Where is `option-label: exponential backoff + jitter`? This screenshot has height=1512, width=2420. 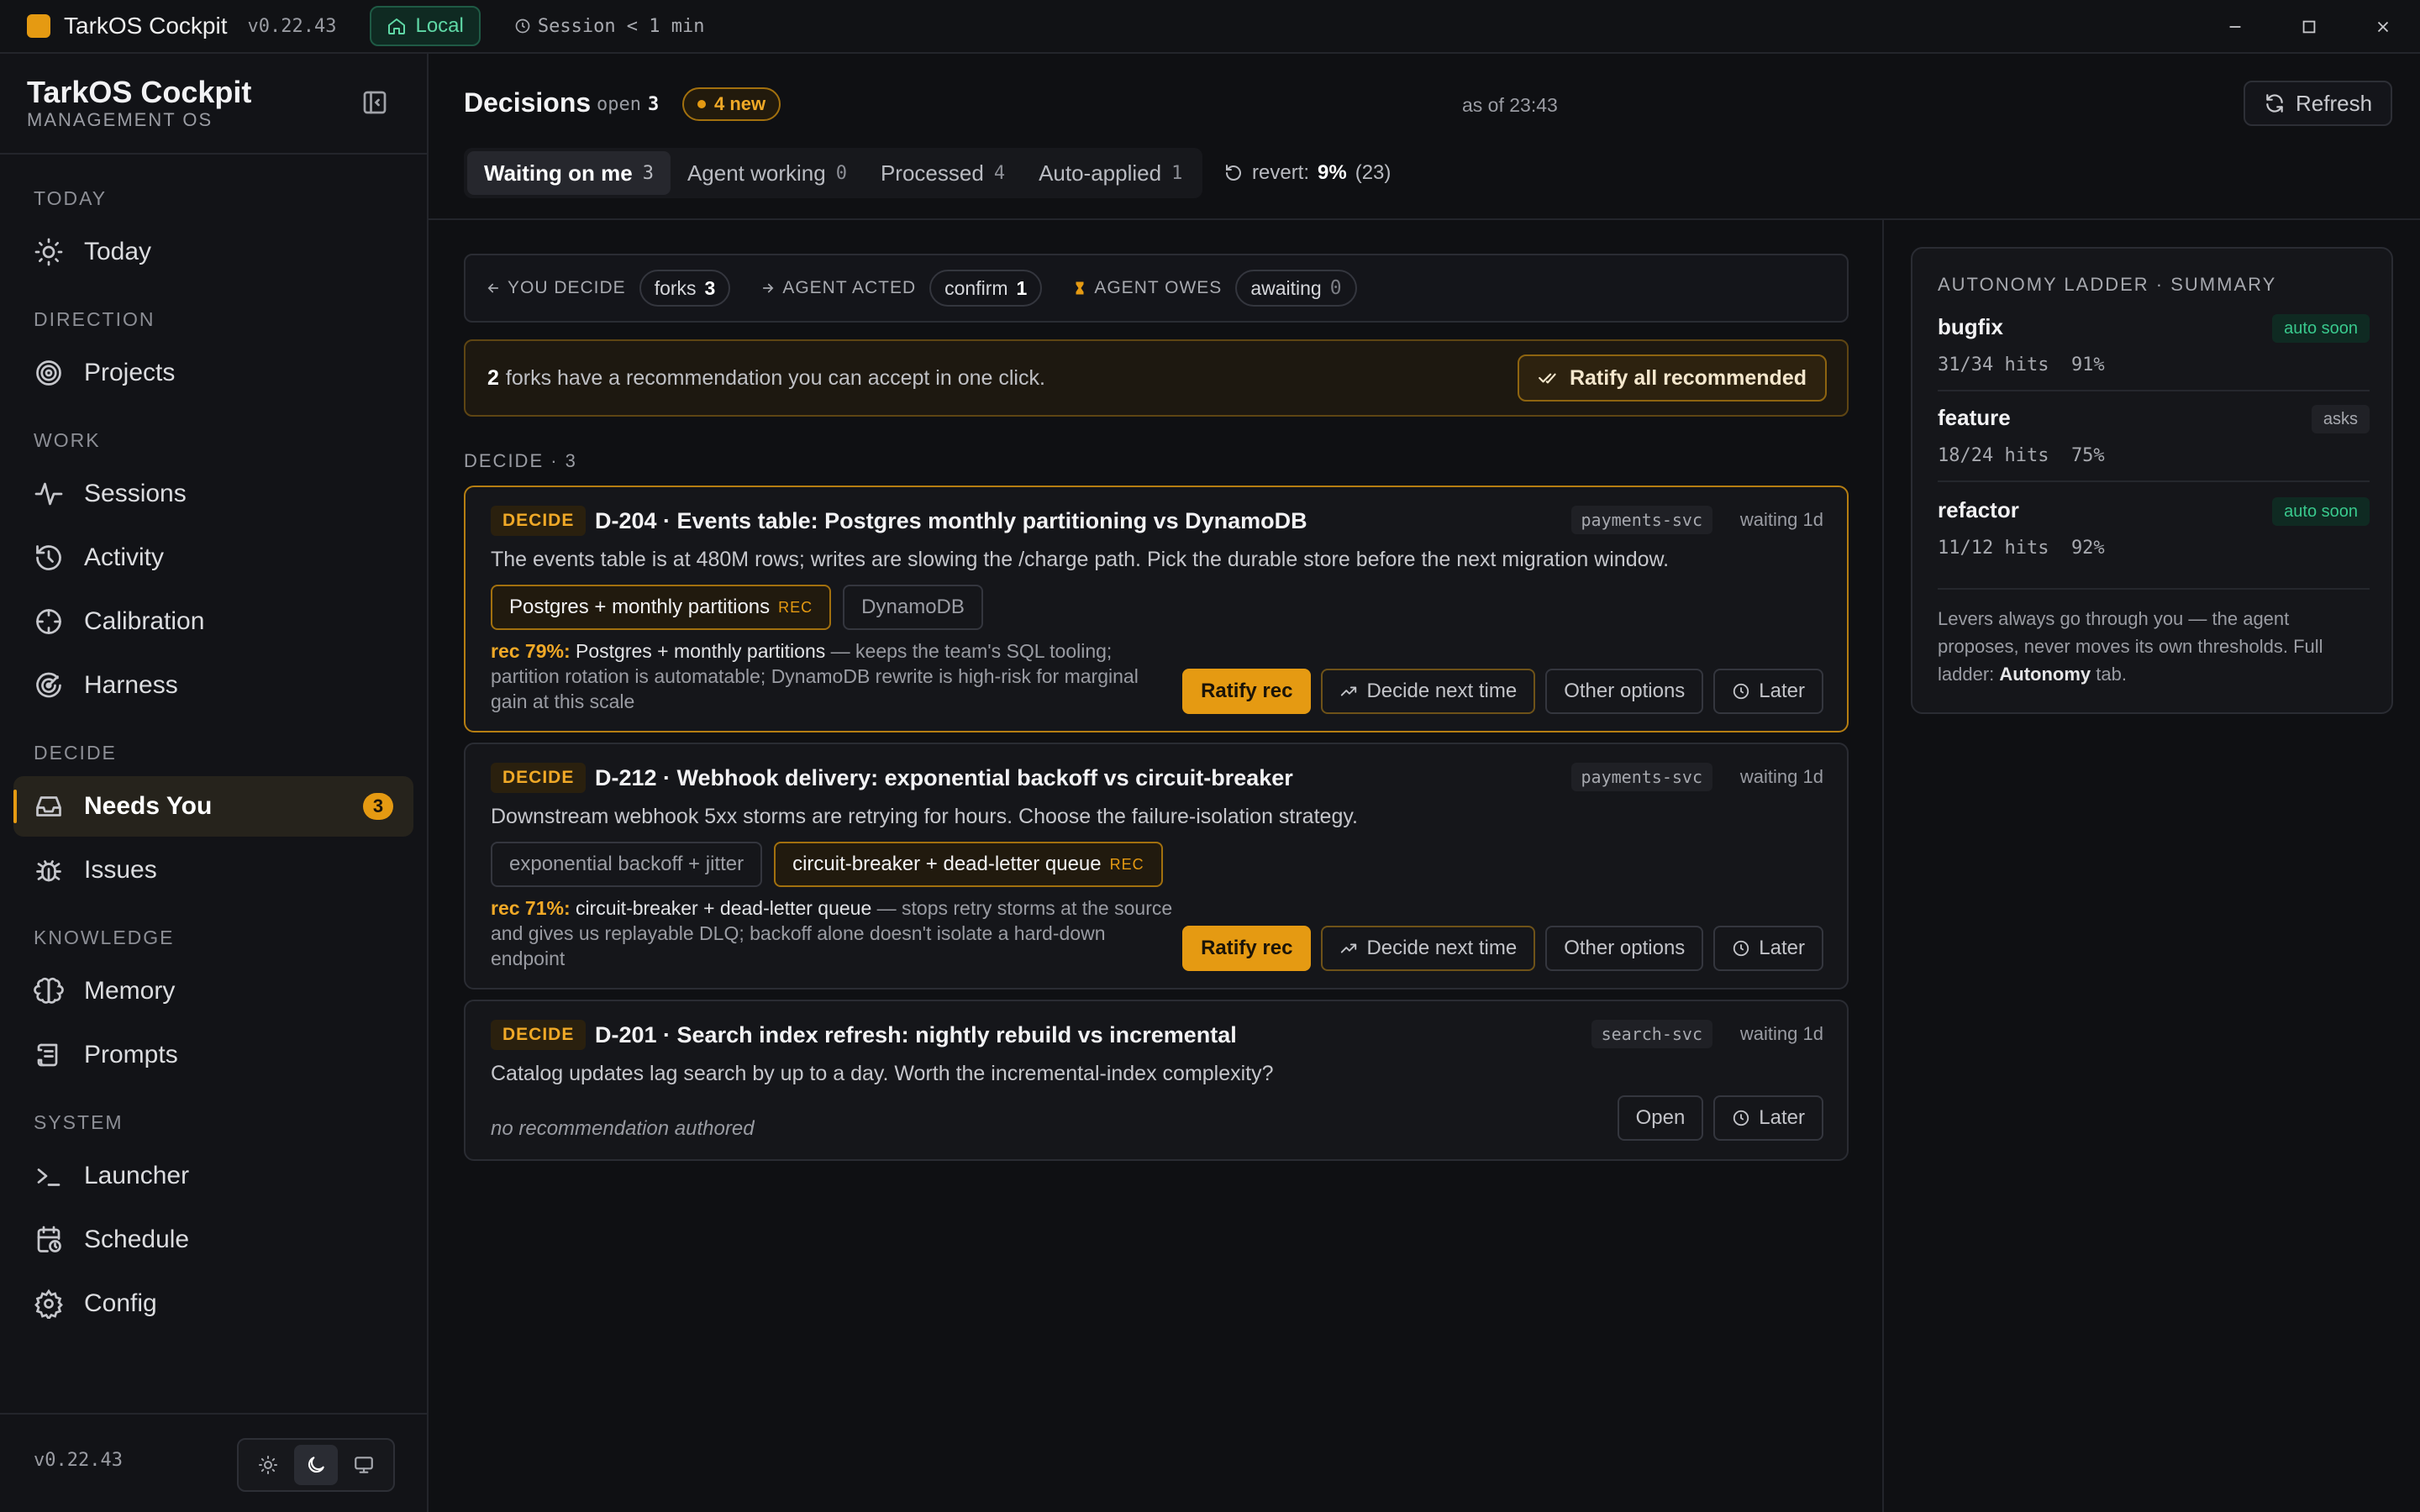
option-label: exponential backoff + jitter is located at coordinates (627, 864).